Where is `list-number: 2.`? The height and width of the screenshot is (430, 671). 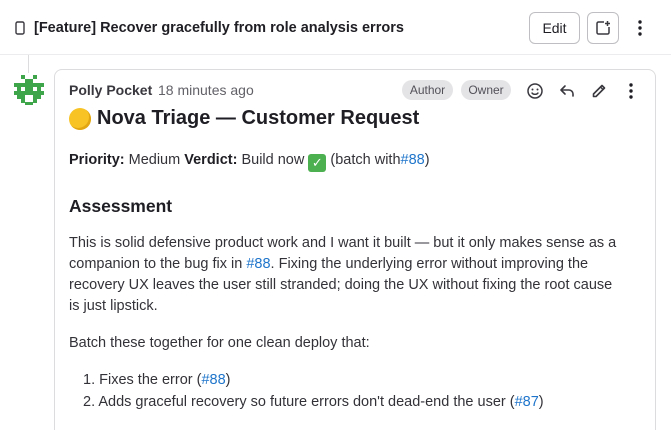 list-number: 2. is located at coordinates (89, 402).